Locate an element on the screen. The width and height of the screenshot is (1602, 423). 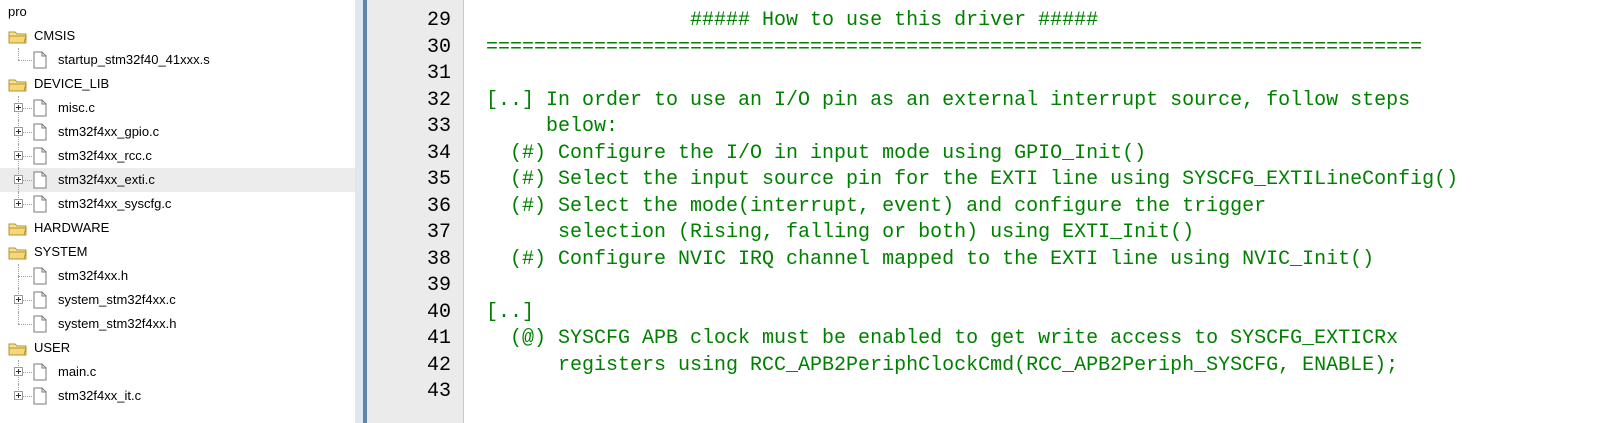
tree-folder-label: SYSTEM is located at coordinates (61, 251).